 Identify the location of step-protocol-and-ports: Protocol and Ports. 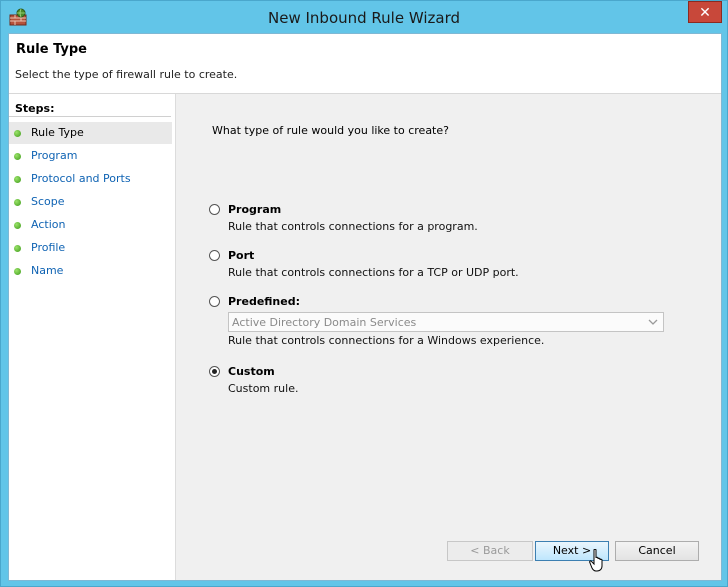
(90, 179).